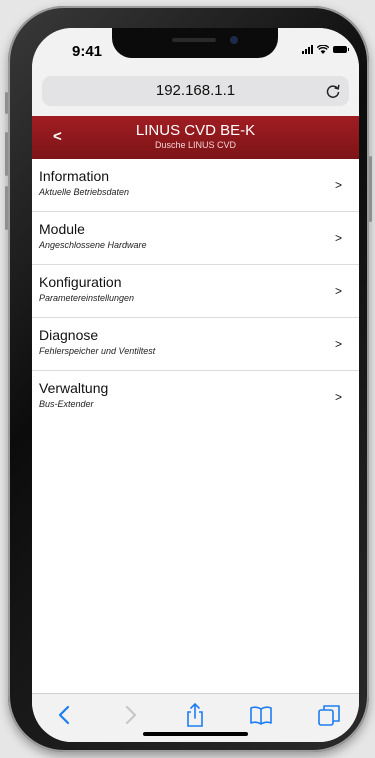 Image resolution: width=375 pixels, height=758 pixels. What do you see at coordinates (62, 229) in the screenshot?
I see `menu-item-label: Module` at bounding box center [62, 229].